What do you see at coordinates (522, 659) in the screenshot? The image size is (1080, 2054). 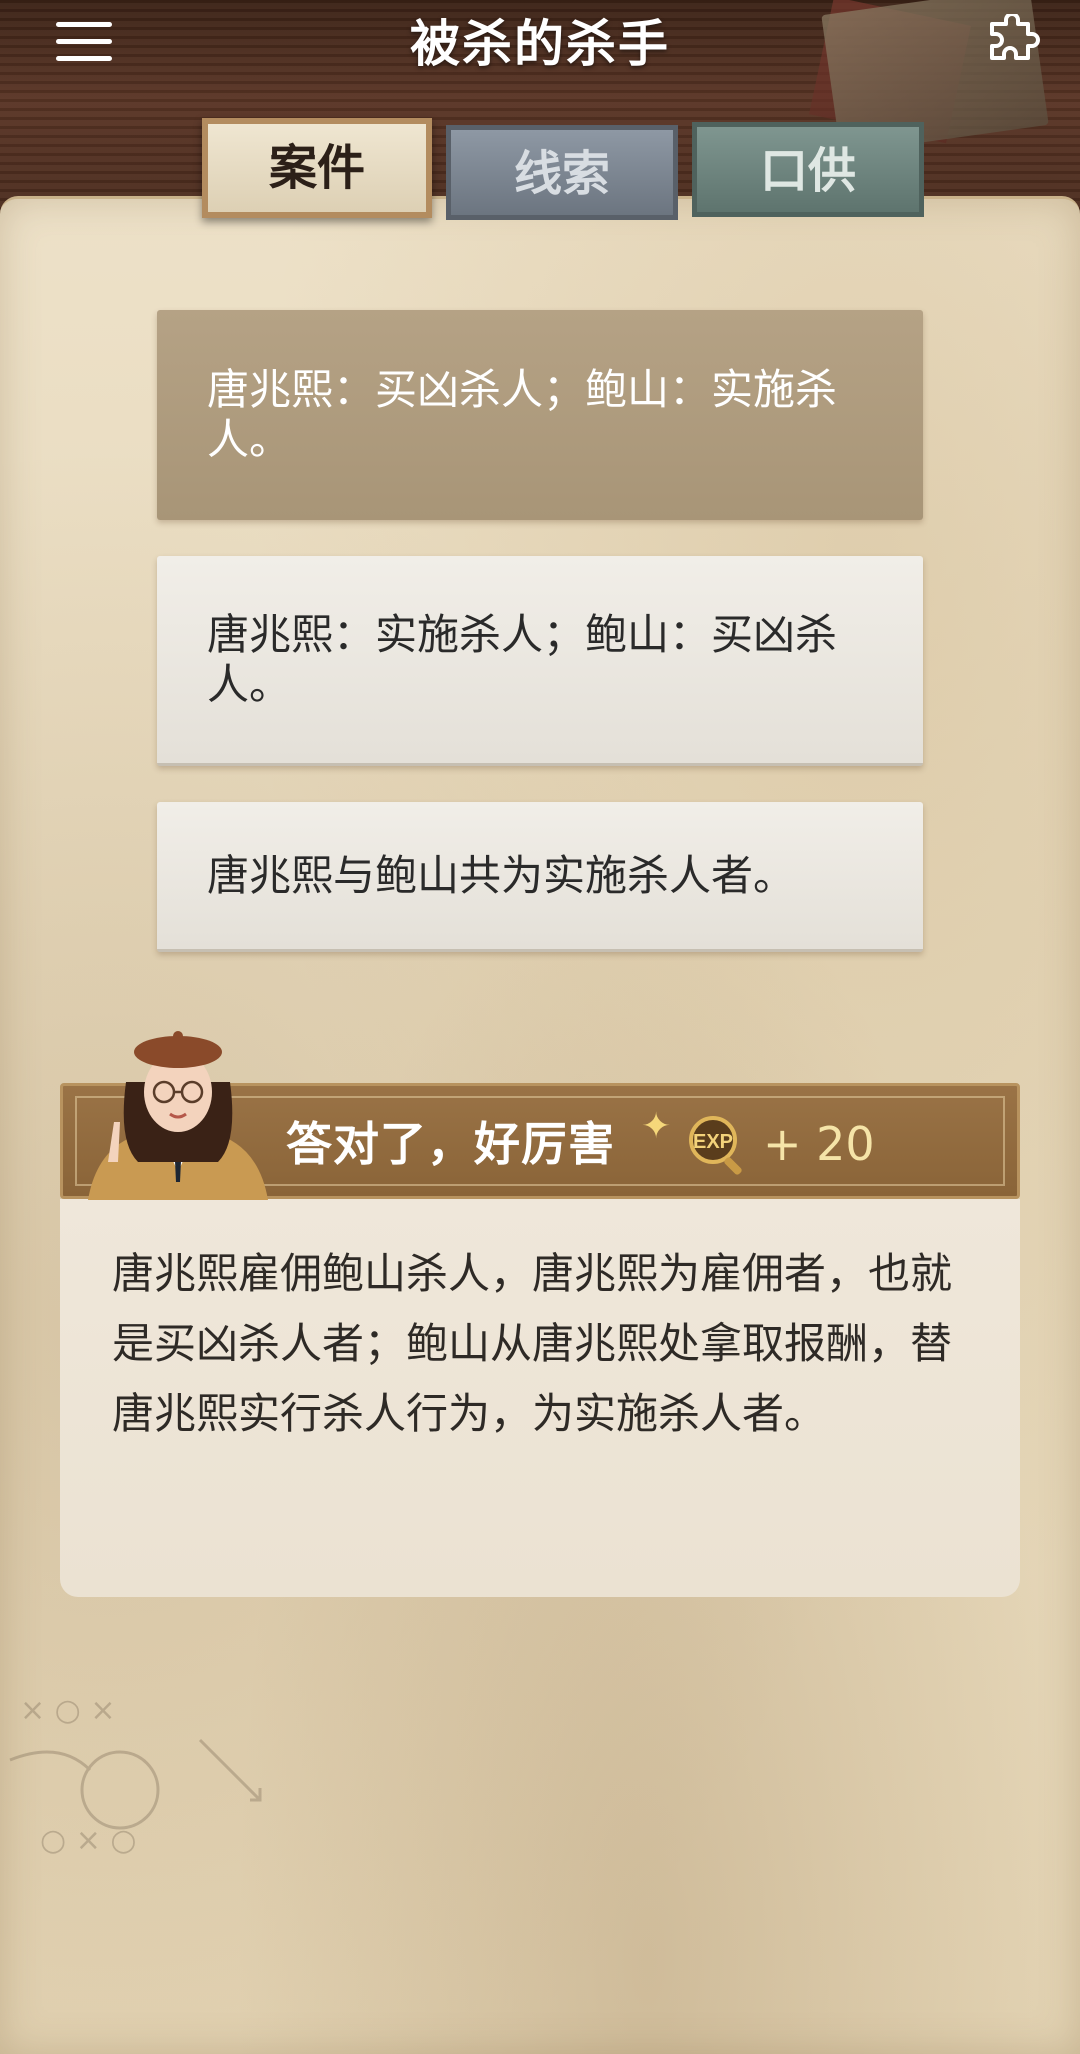 I see `answer-option-text: 唐兆熙：实施杀人；鲍山：买凶杀人。` at bounding box center [522, 659].